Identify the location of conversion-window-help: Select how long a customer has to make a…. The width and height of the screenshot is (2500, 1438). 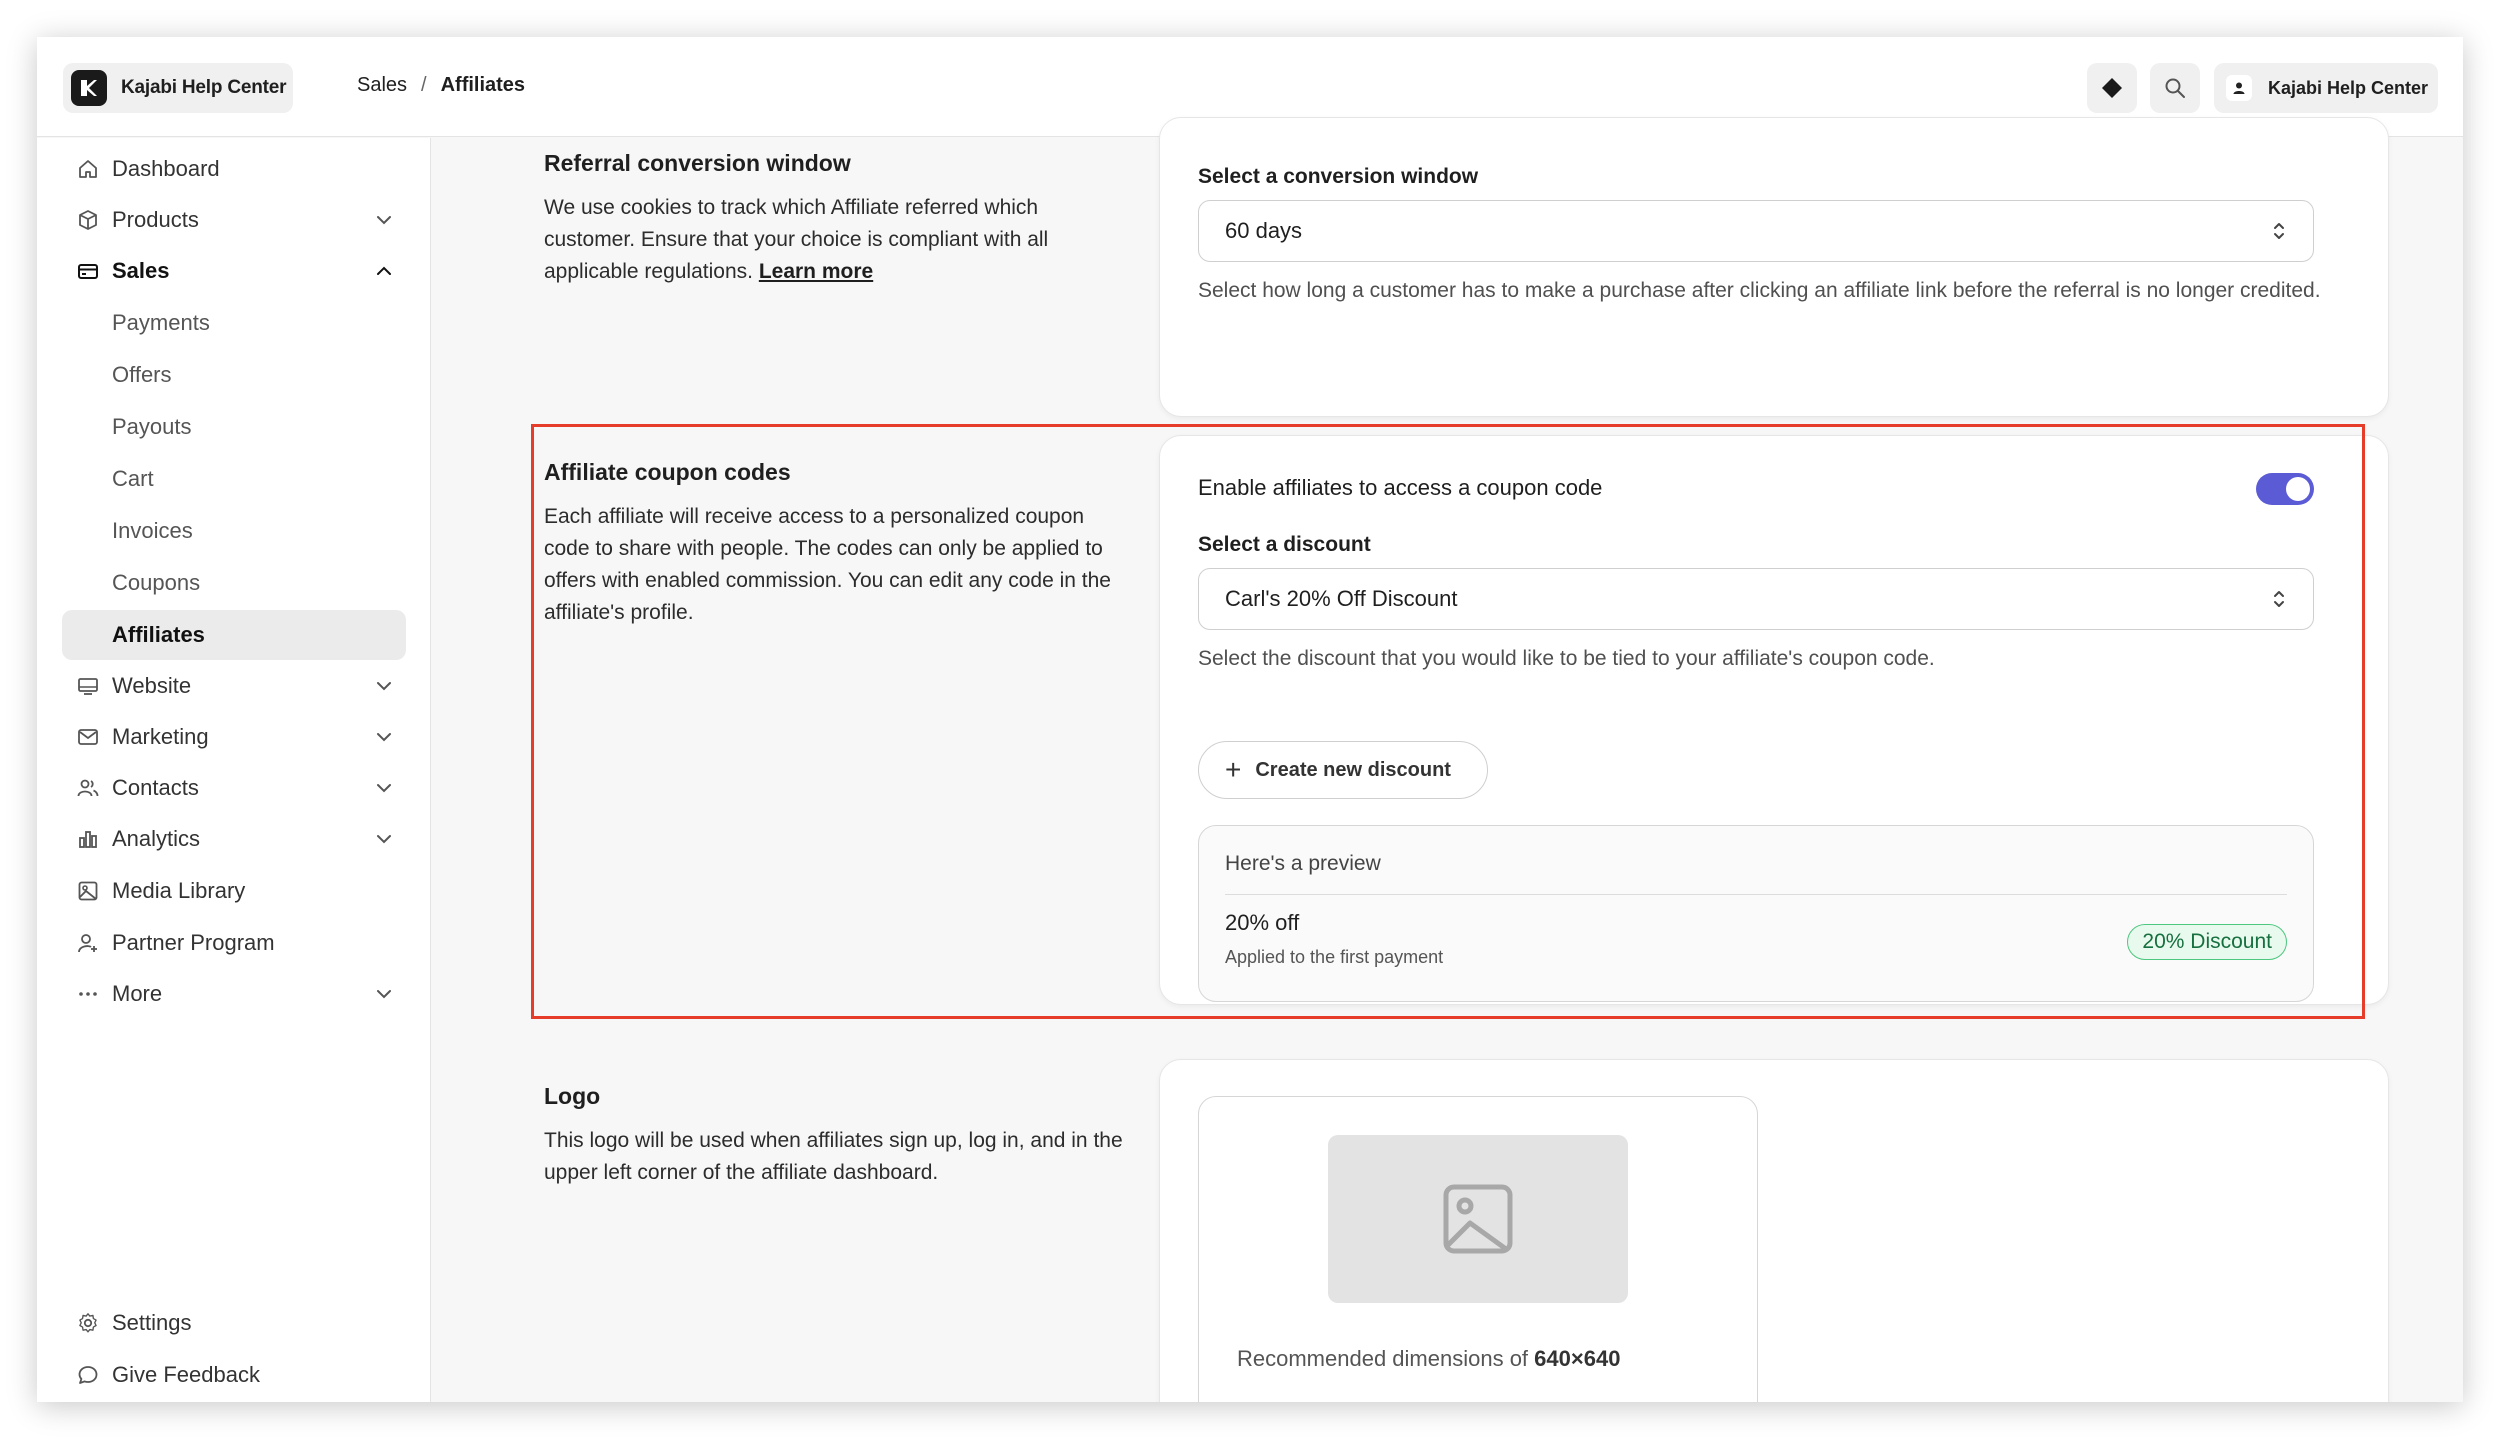
(1759, 290).